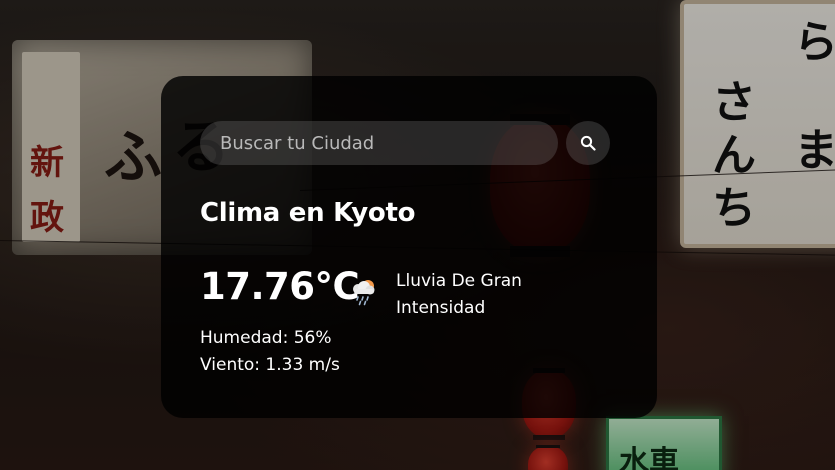 This screenshot has width=835, height=470. I want to click on search-bar, so click(405, 143).